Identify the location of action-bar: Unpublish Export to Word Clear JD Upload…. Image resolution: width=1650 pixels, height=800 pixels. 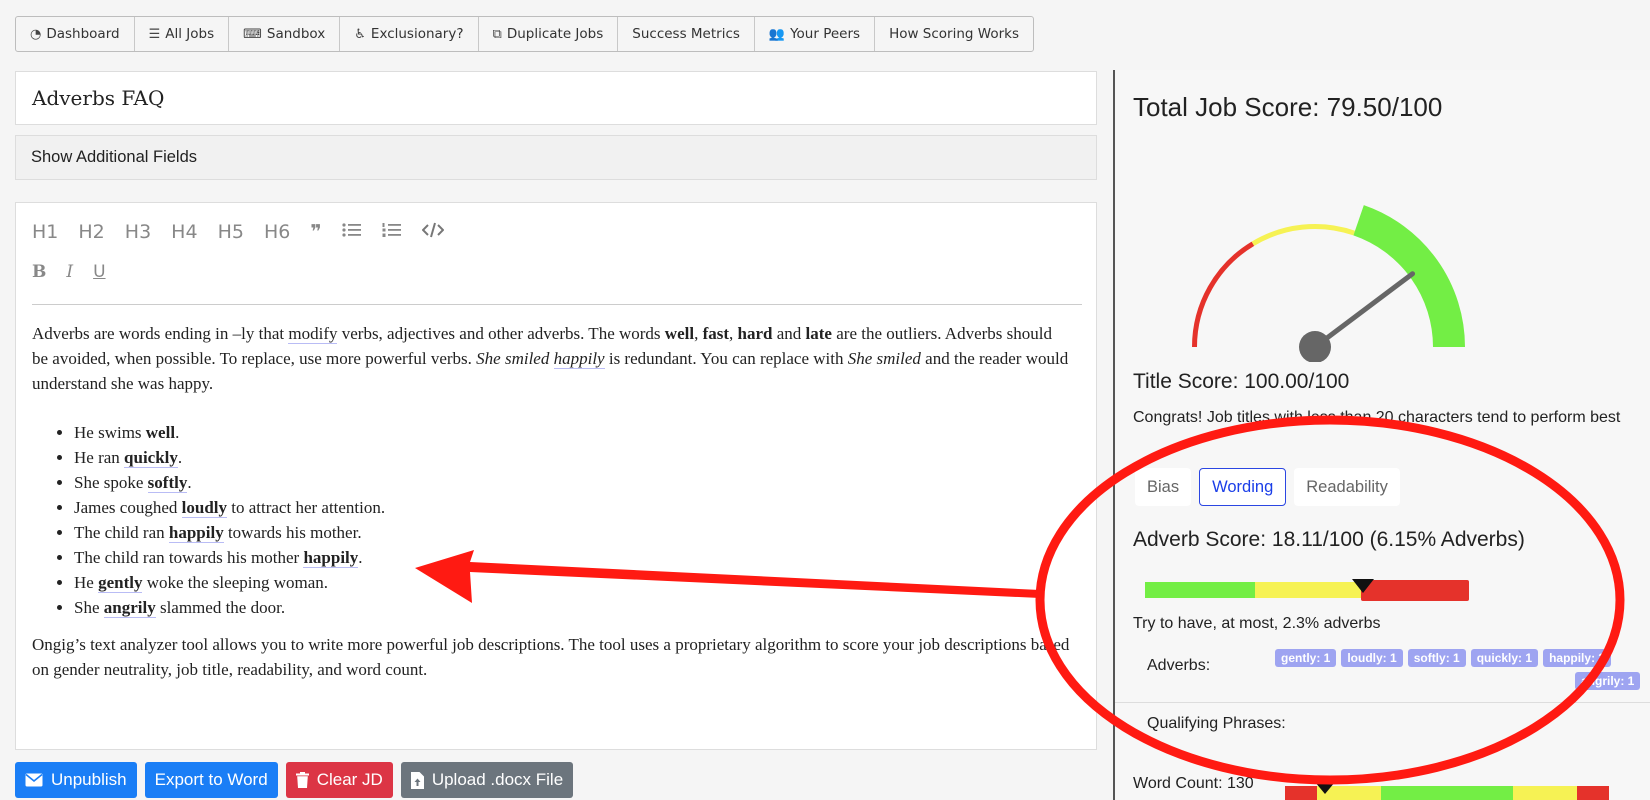
(294, 780).